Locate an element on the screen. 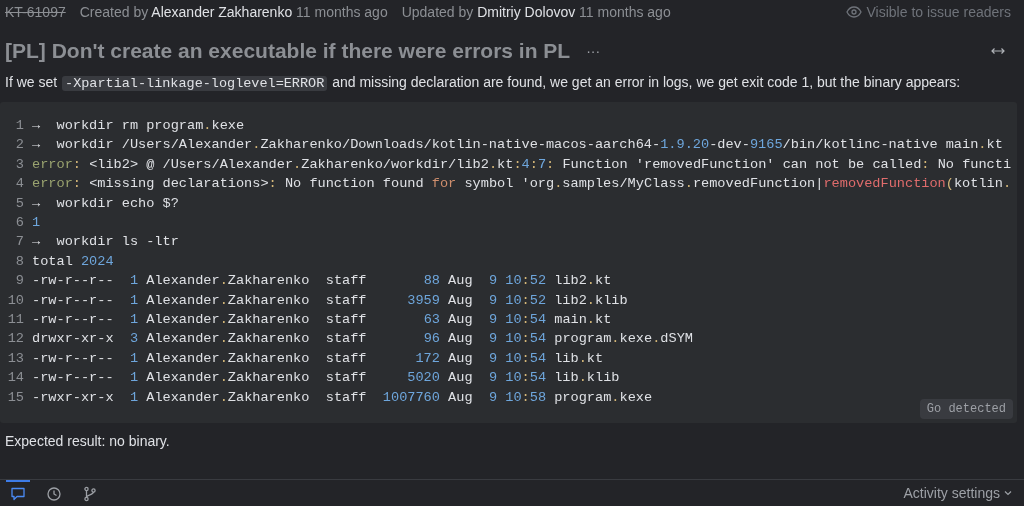  code-line: → workdir /Users/Alexander.Zakharenko/Downloads/kotlin-native-macos-aarch64-1.9.20-dev-9165/bin/kotlinc-native main.kt is located at coordinates (517, 145).